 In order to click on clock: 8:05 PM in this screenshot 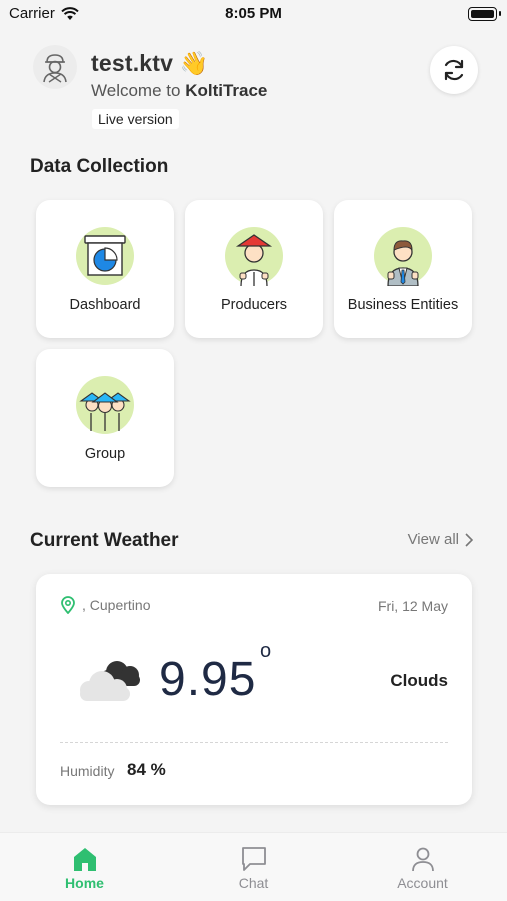, I will do `click(253, 13)`.